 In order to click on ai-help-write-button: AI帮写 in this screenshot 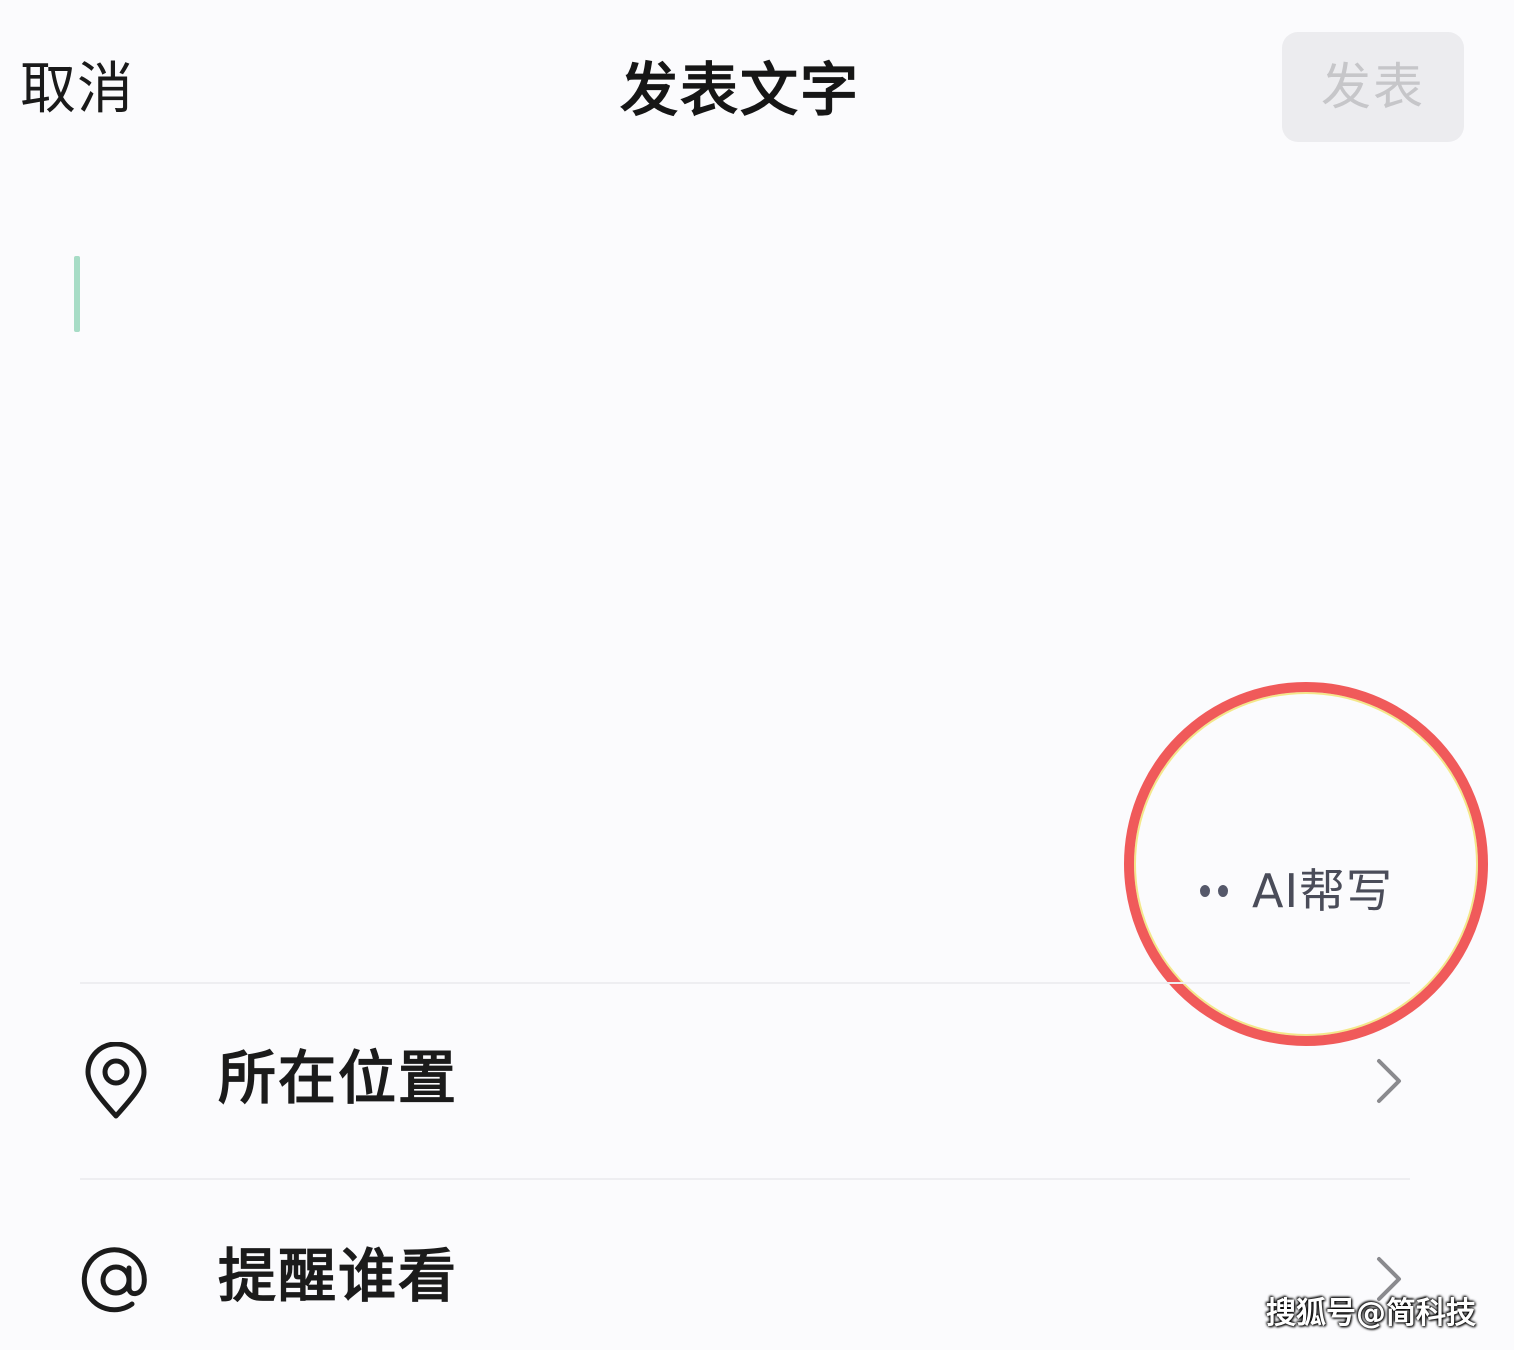, I will do `click(1305, 891)`.